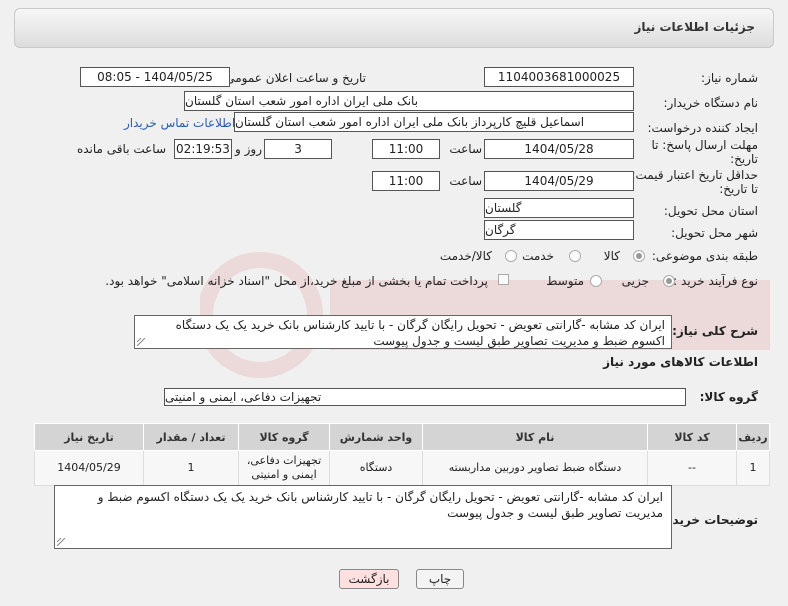 This screenshot has width=788, height=606. I want to click on page-title: جزئیات اطلاعات نیاز, so click(694, 27).